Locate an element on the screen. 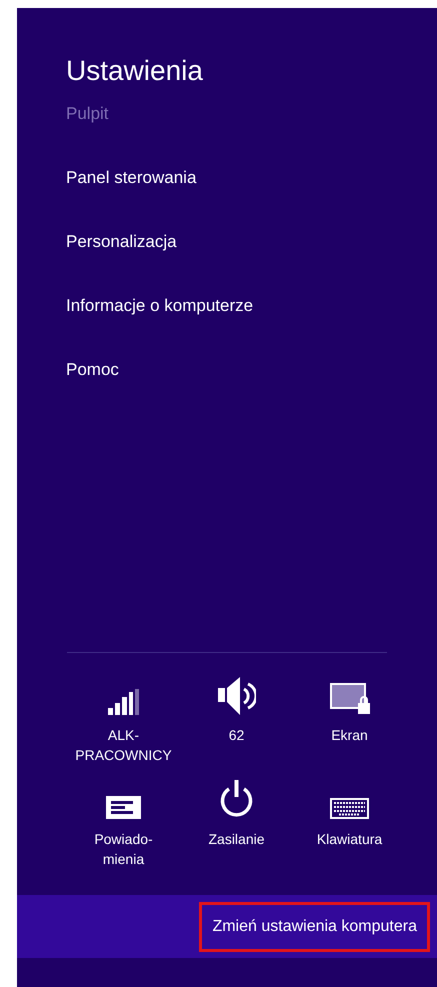  quick-setting-button: Klawiatura is located at coordinates (349, 824).